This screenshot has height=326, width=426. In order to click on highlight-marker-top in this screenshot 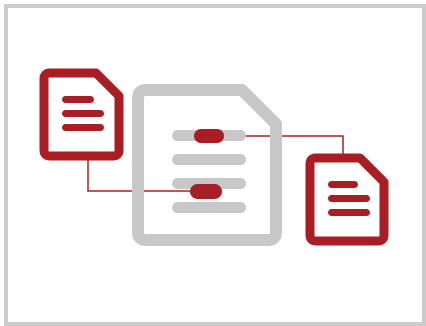, I will do `click(209, 136)`.